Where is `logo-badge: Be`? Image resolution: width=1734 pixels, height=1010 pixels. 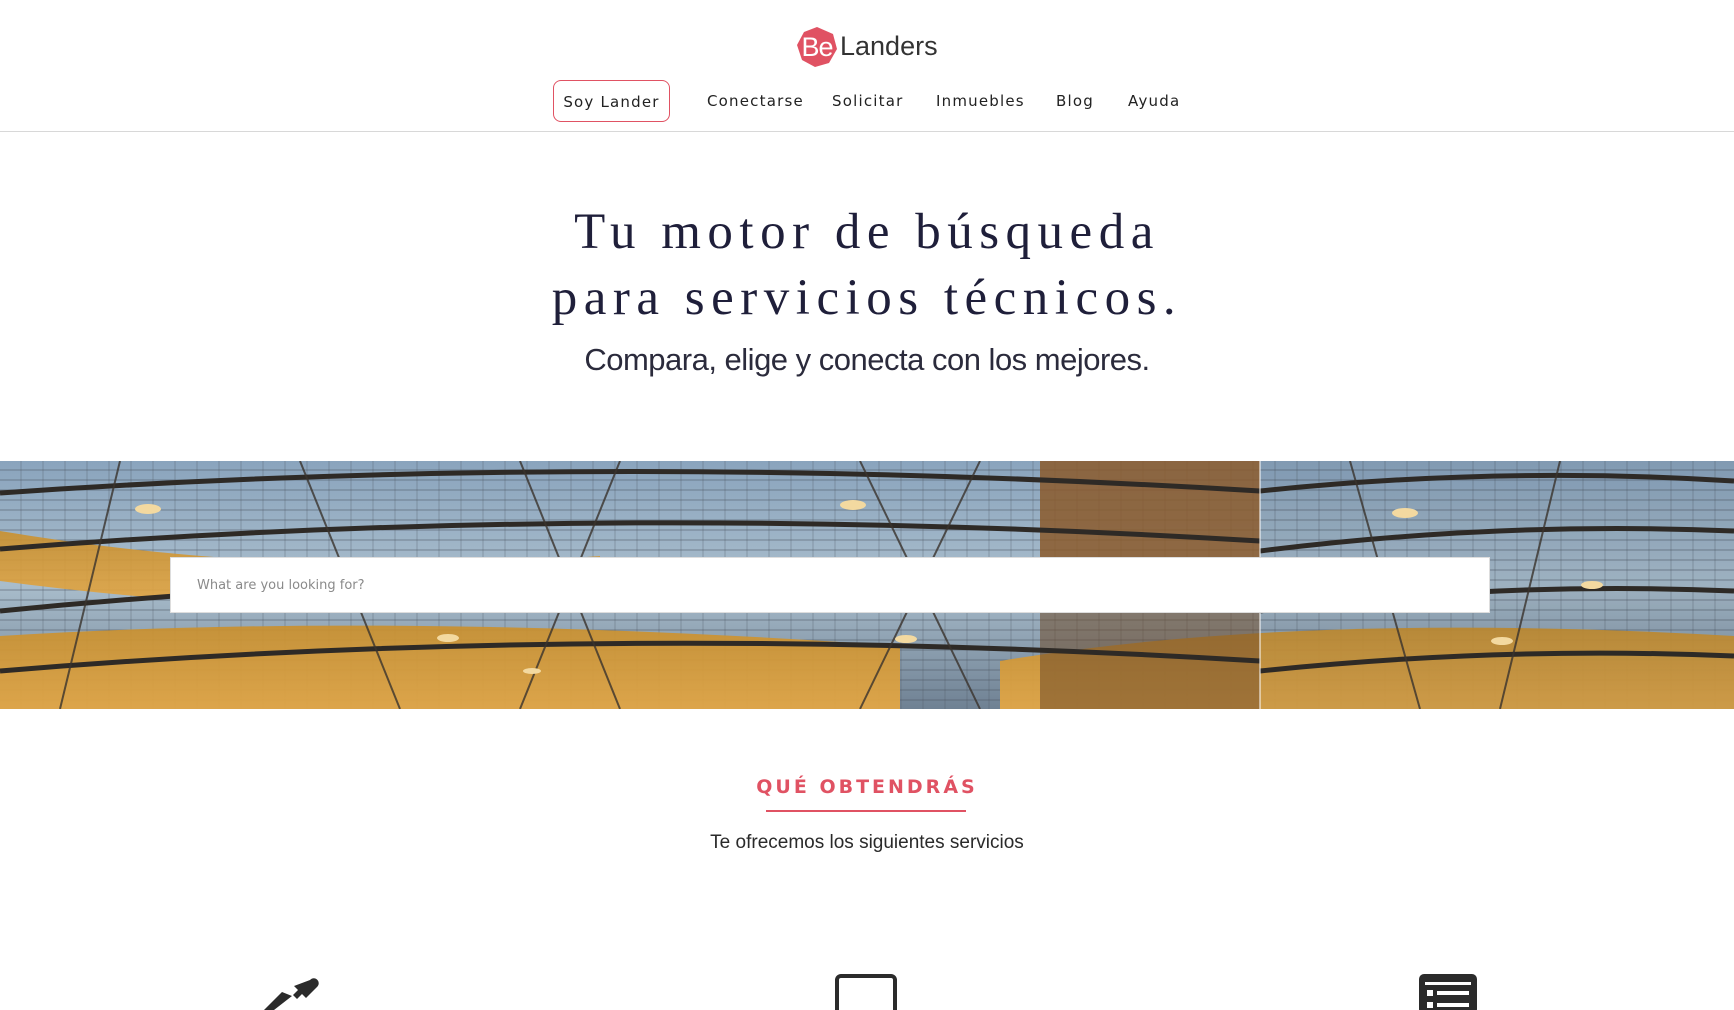
logo-badge: Be is located at coordinates (817, 47).